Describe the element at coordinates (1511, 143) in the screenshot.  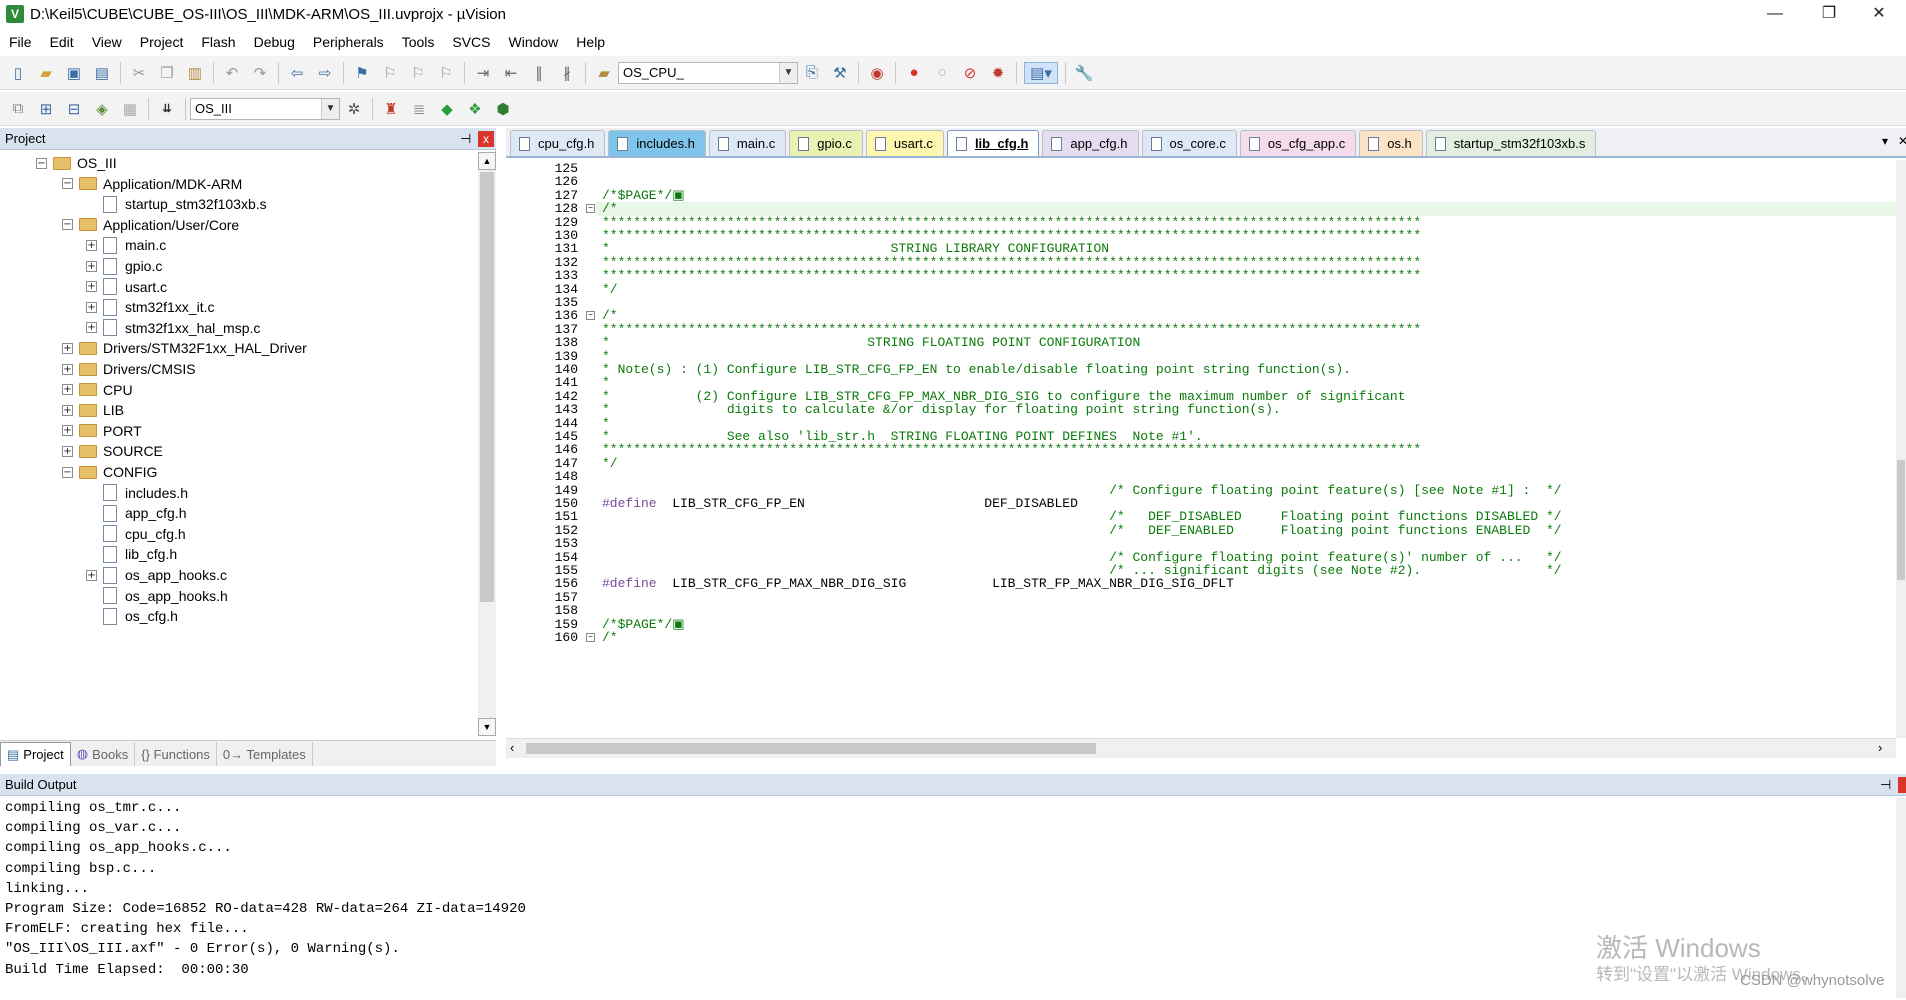
I see `editor-tab: startup_stm32f103xb.s` at that location.